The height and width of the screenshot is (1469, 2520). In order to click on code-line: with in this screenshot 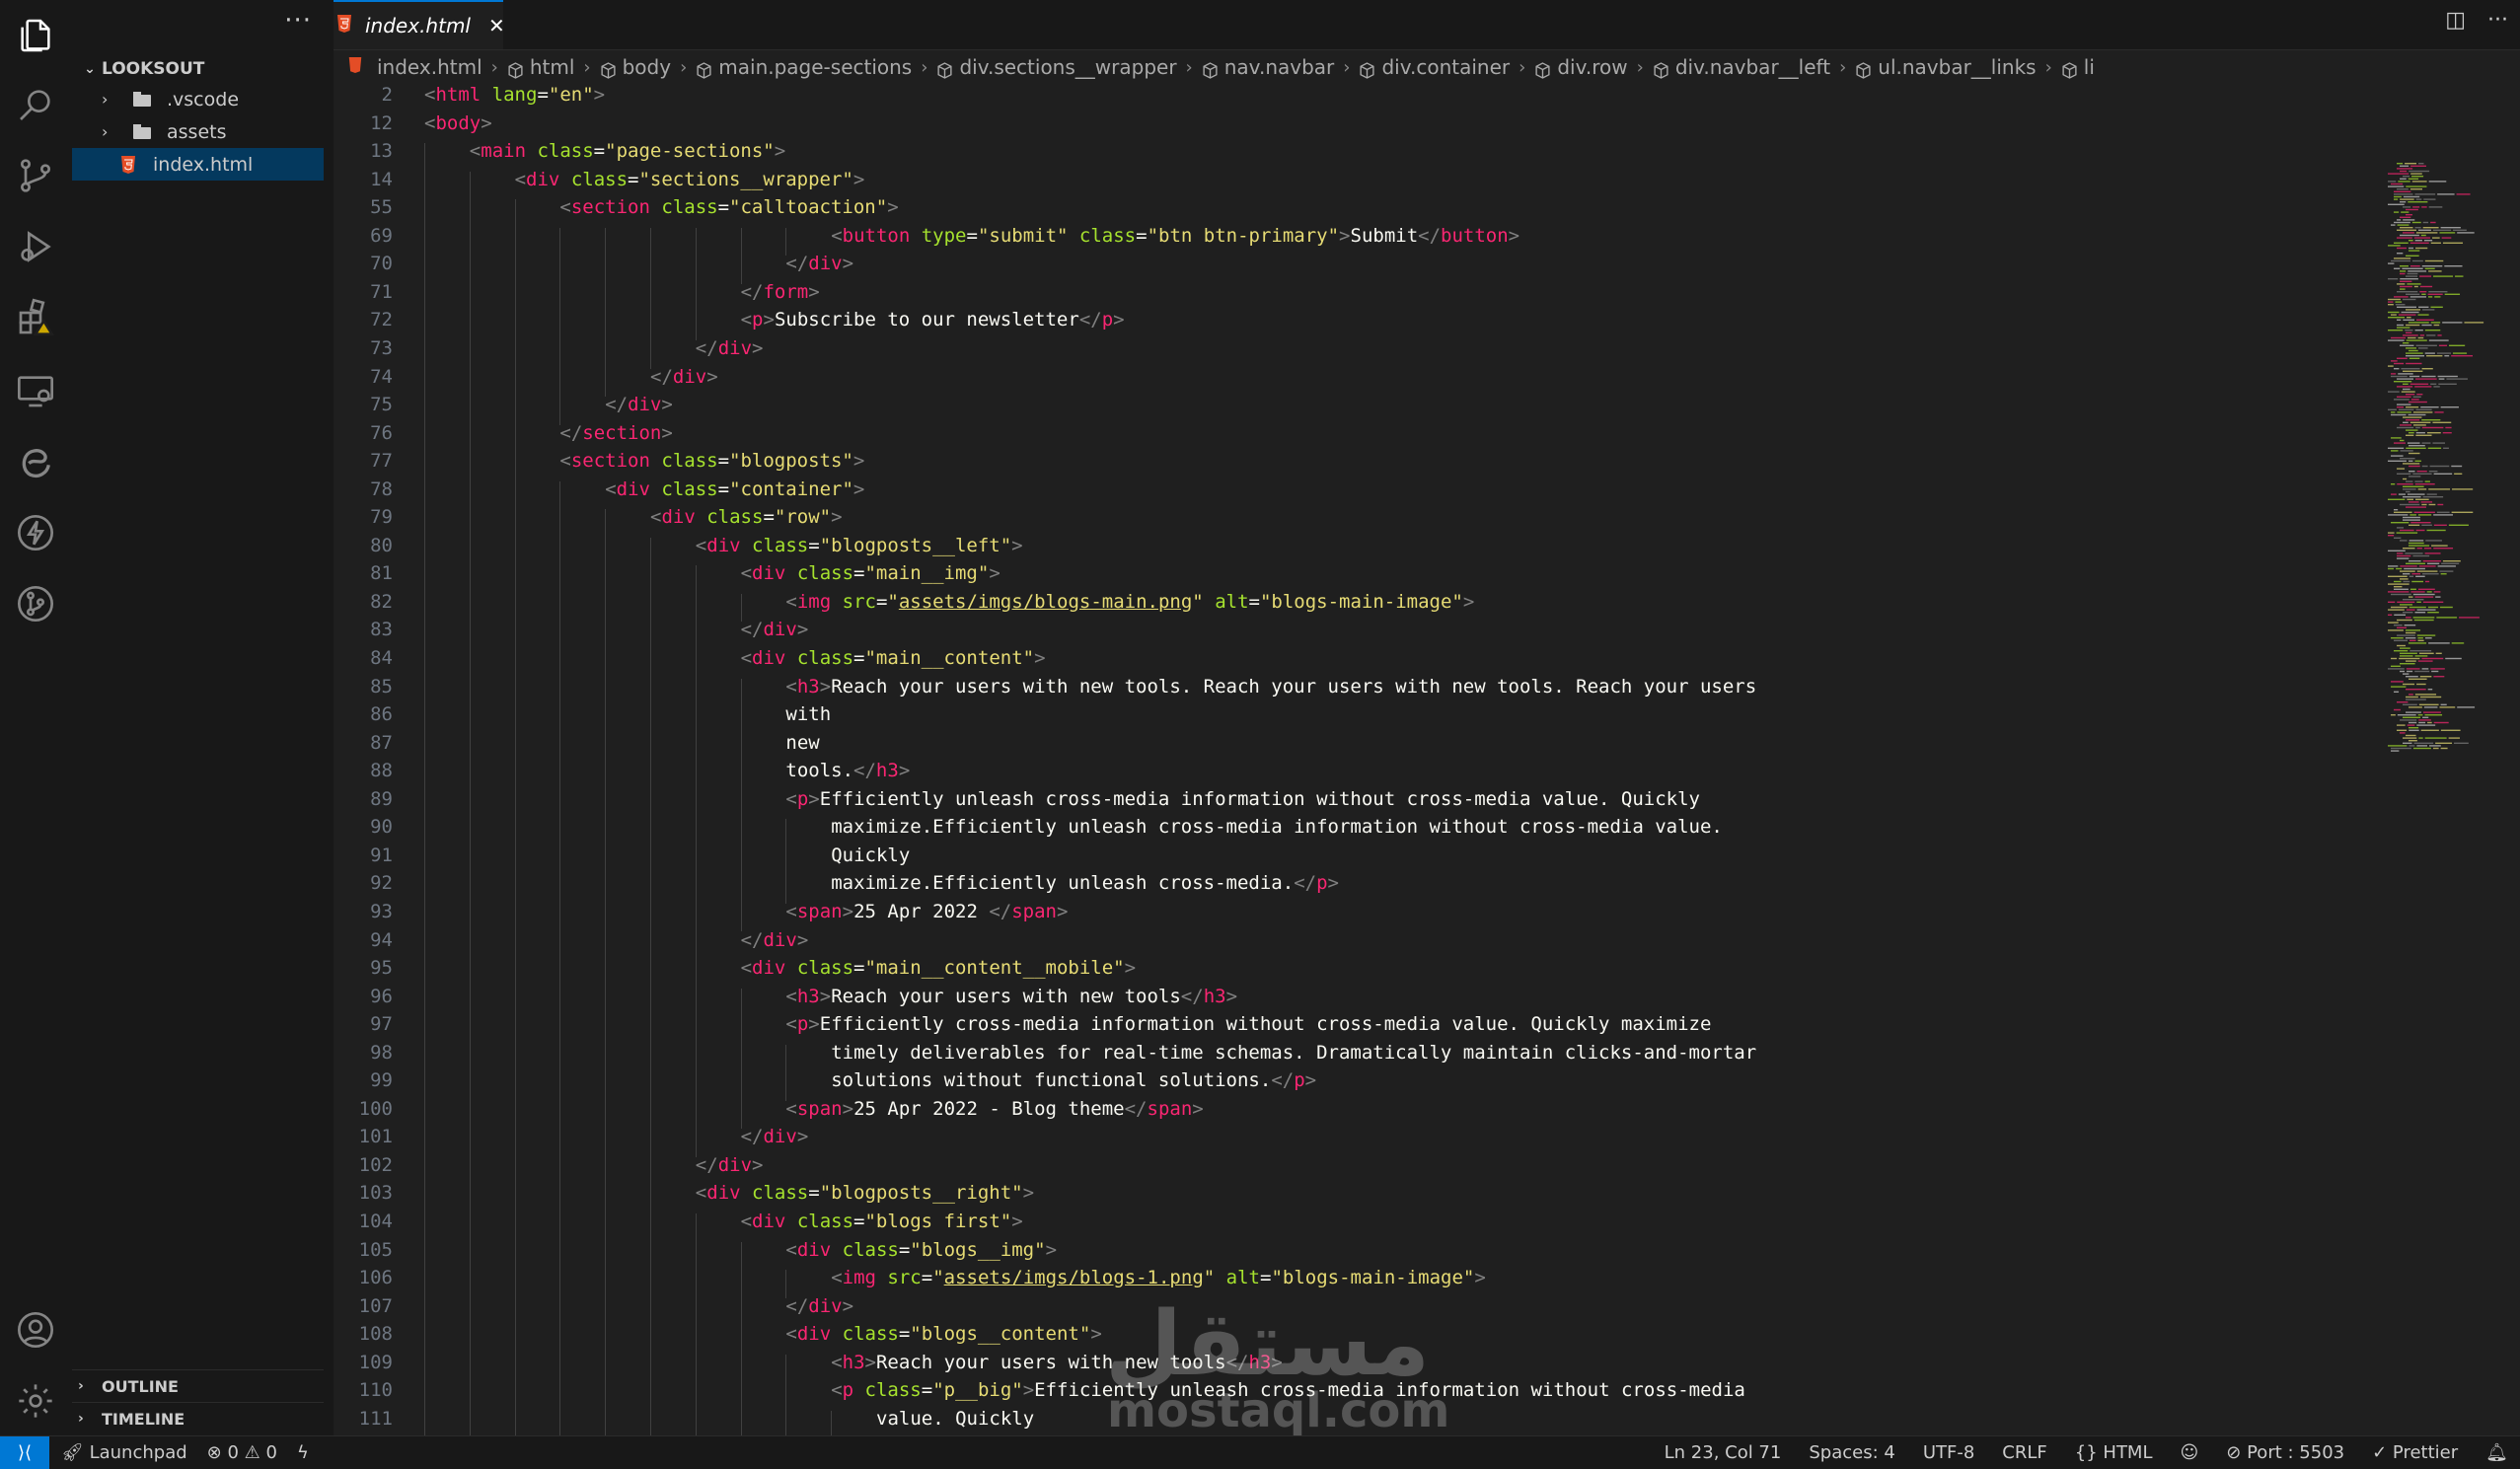, I will do `click(808, 714)`.